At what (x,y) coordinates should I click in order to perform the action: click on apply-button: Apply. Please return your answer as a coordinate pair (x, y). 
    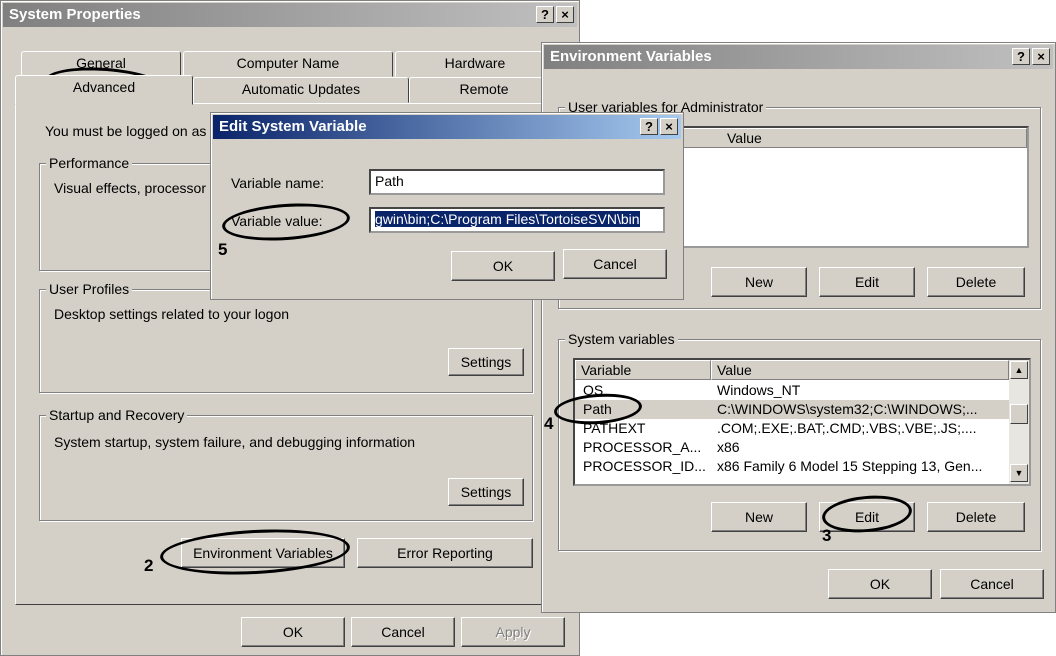
    Looking at the image, I should click on (513, 632).